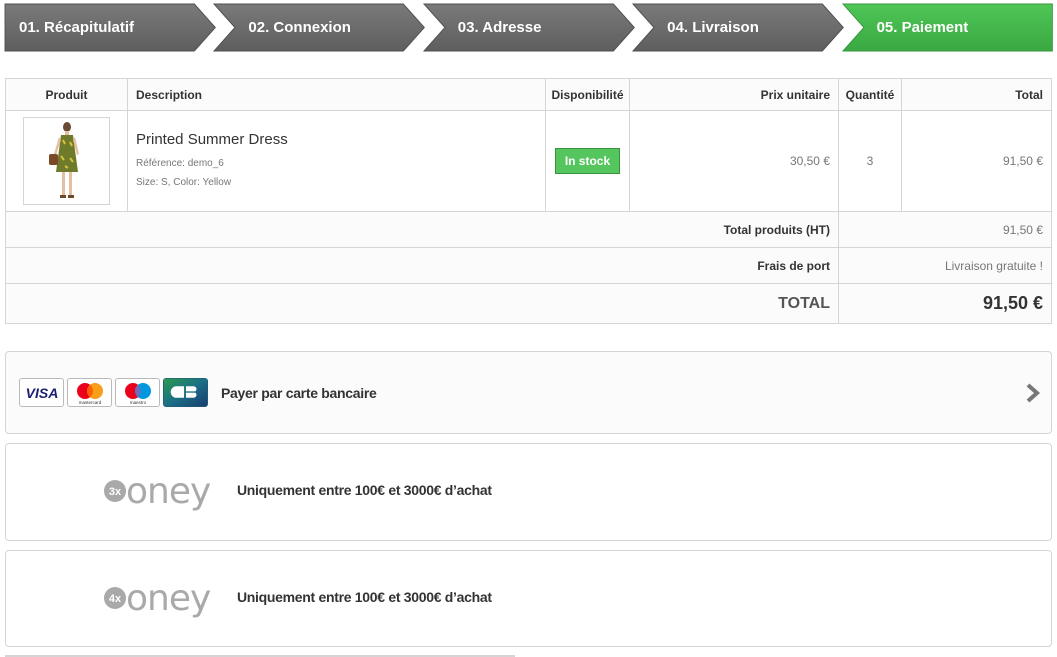 This screenshot has width=1057, height=657. Describe the element at coordinates (77, 27) in the screenshot. I see `step-label: 01. Récapitulatif` at that location.